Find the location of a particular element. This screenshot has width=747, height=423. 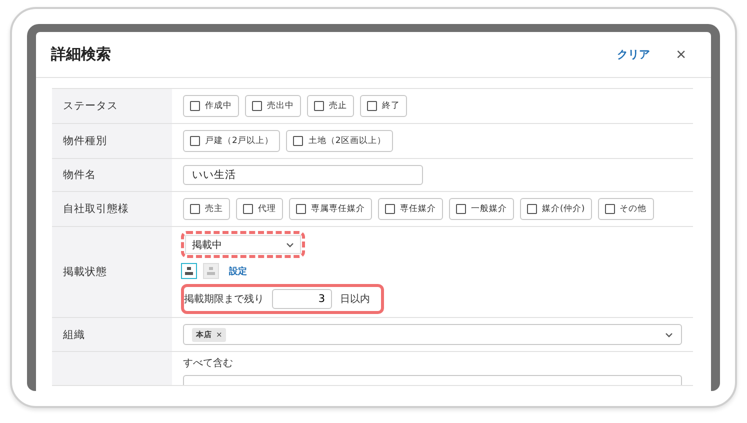

checkbox-option: 一般媒介 is located at coordinates (481, 209).